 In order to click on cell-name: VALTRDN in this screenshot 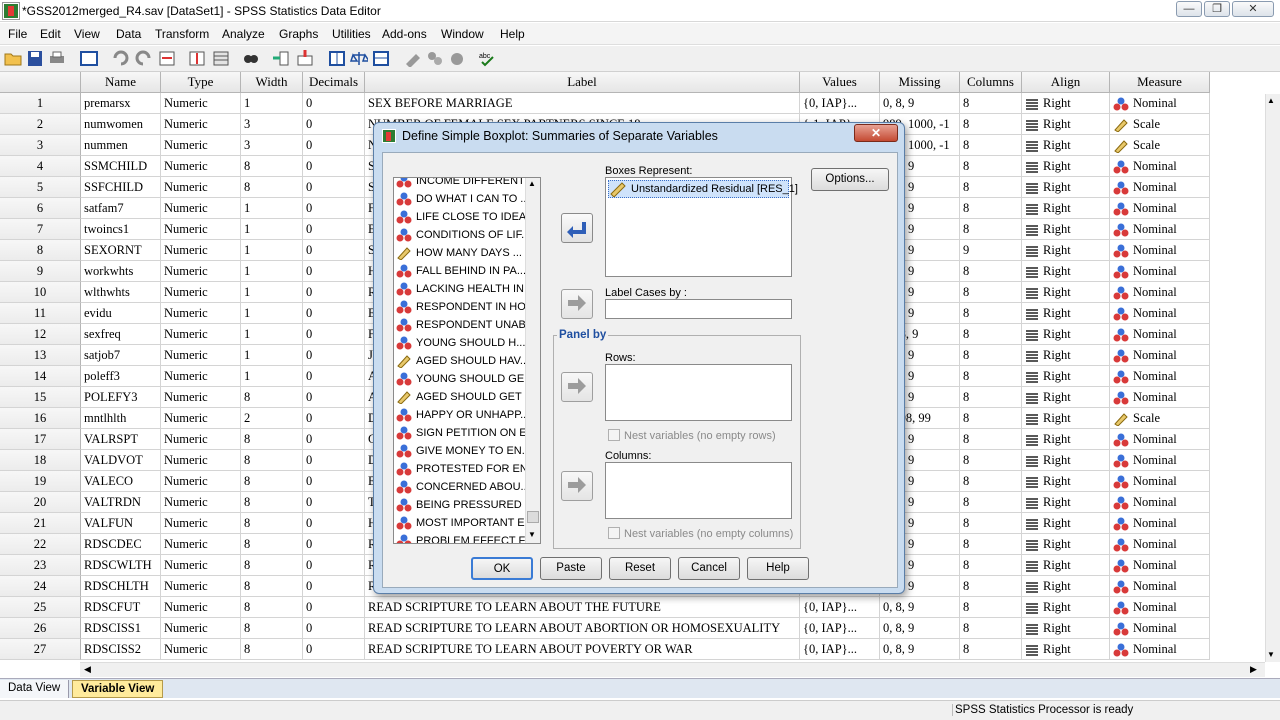, I will do `click(121, 502)`.